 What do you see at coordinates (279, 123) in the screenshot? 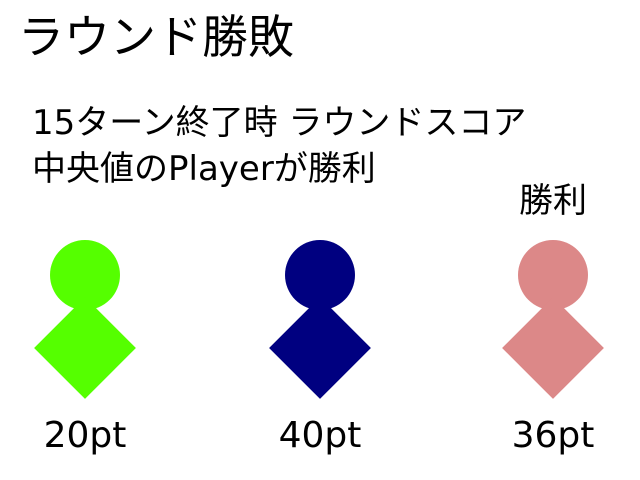
I see `rule-text-line-1: 15ターン終了時 ラウンドスコア` at bounding box center [279, 123].